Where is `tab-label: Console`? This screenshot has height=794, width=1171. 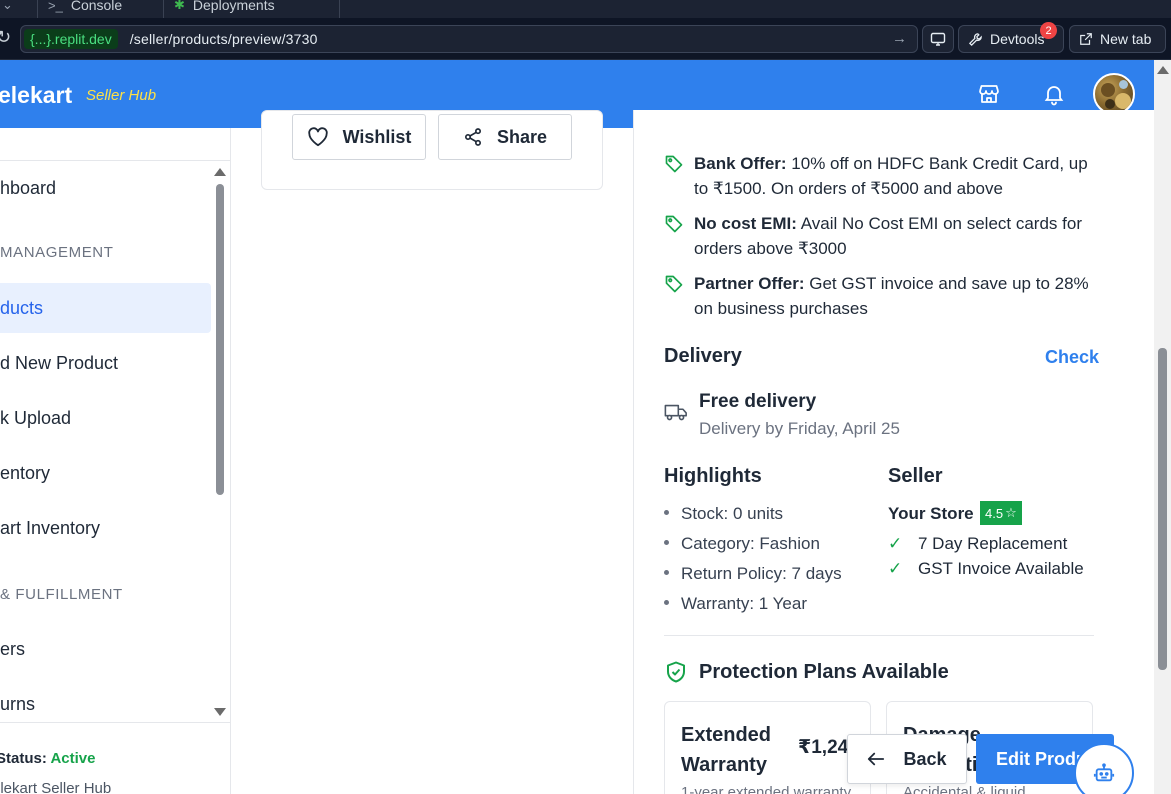
tab-label: Console is located at coordinates (96, 6).